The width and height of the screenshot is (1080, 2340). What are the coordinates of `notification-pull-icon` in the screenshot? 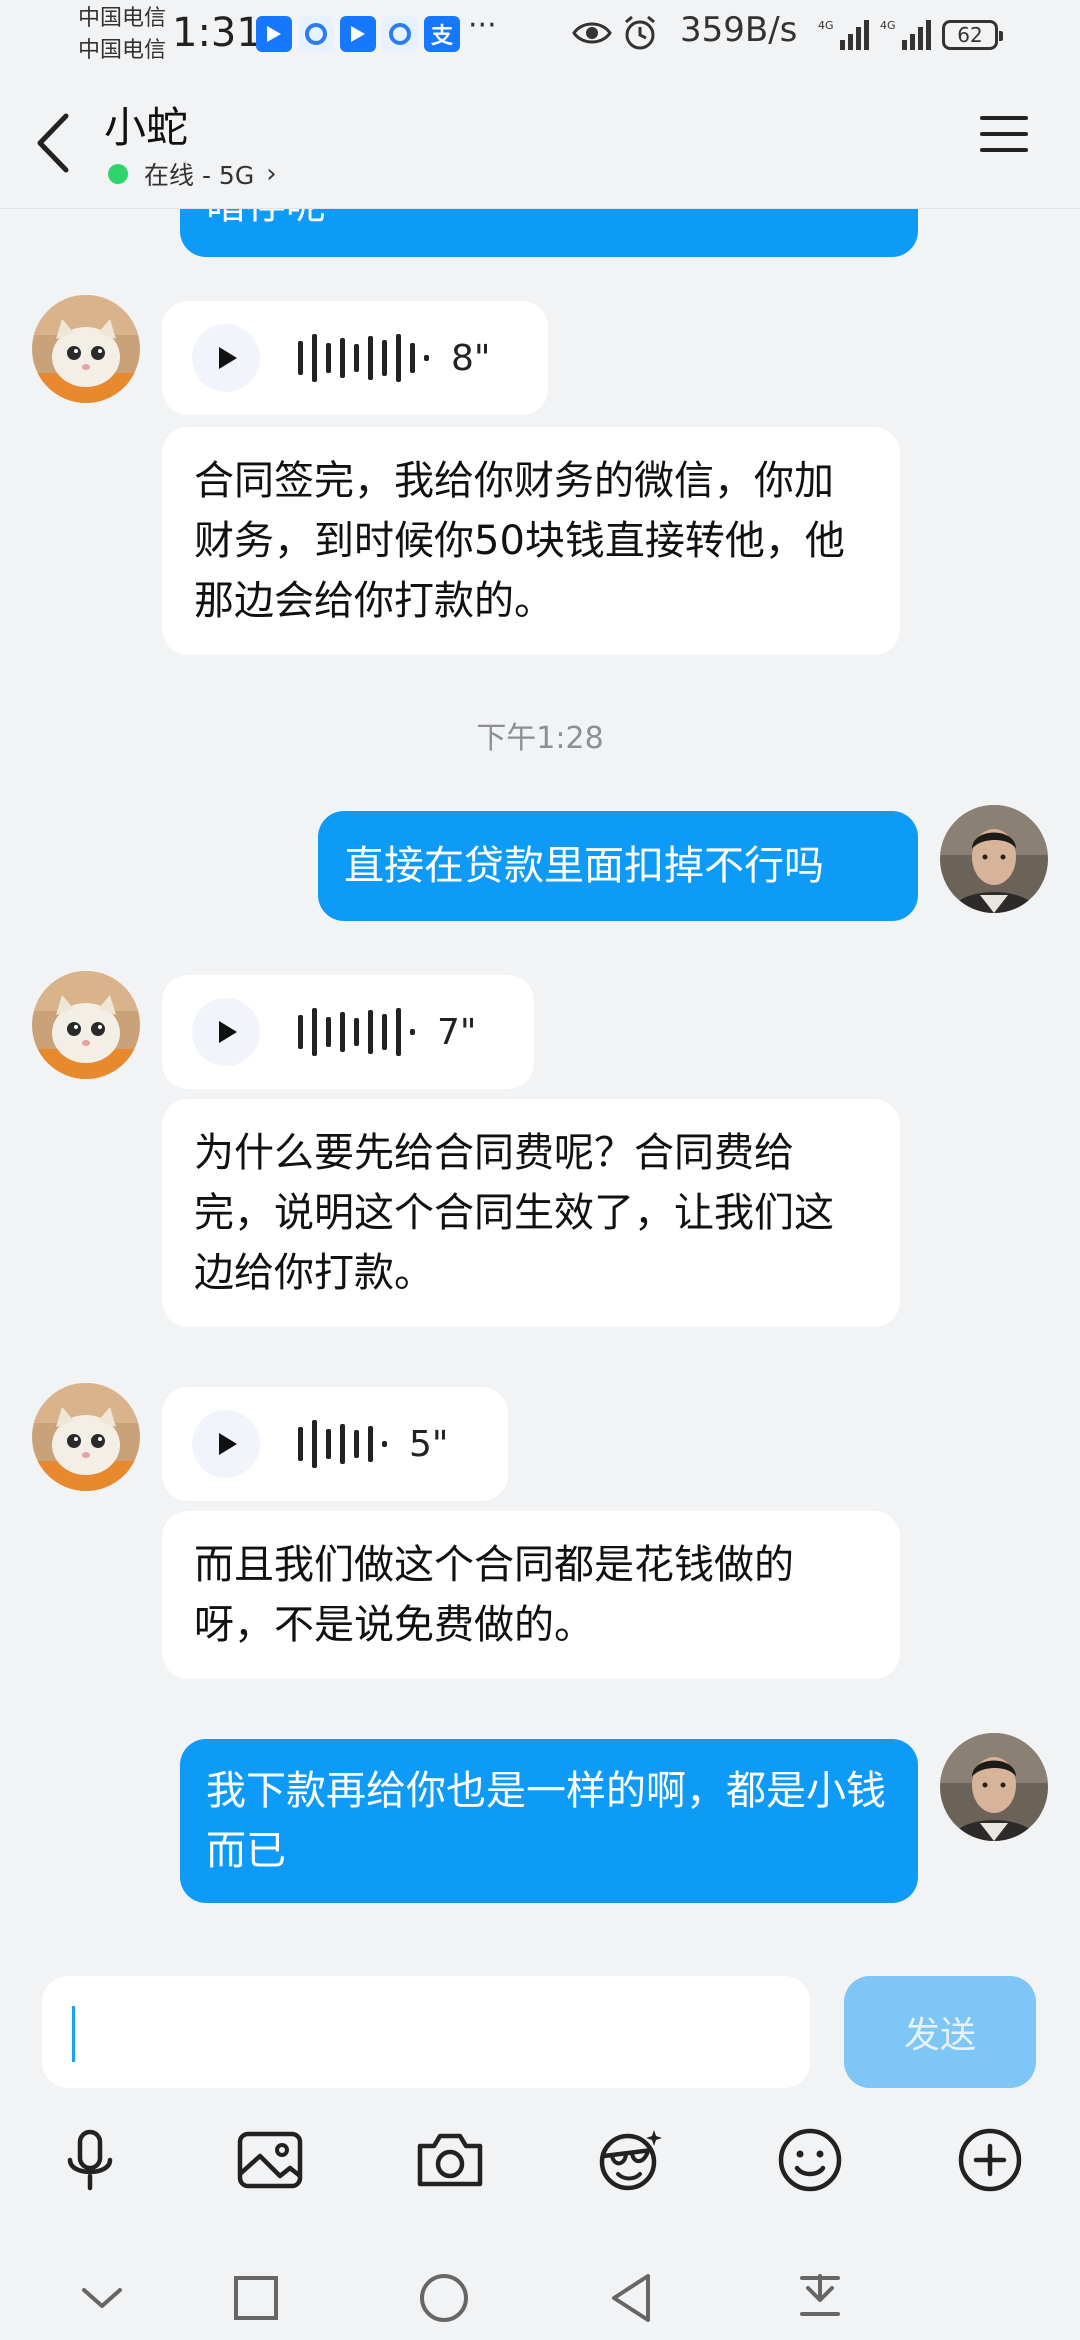 It's located at (820, 2298).